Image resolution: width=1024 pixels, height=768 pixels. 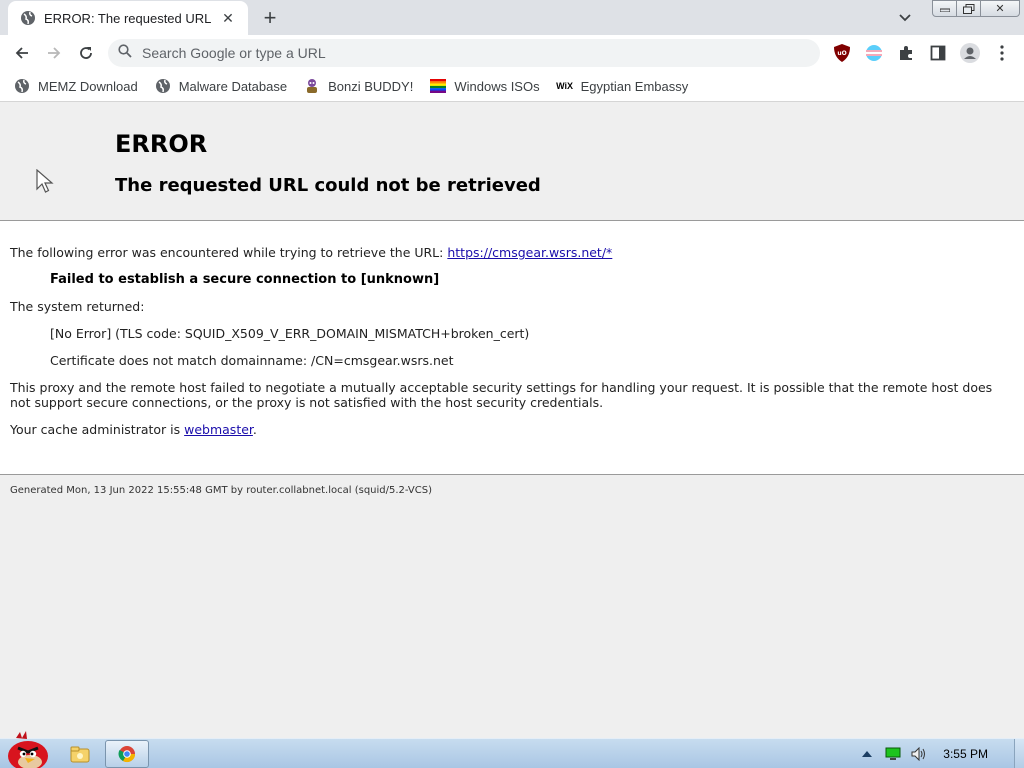 I want to click on trans-flag-extension-icon, so click(x=874, y=53).